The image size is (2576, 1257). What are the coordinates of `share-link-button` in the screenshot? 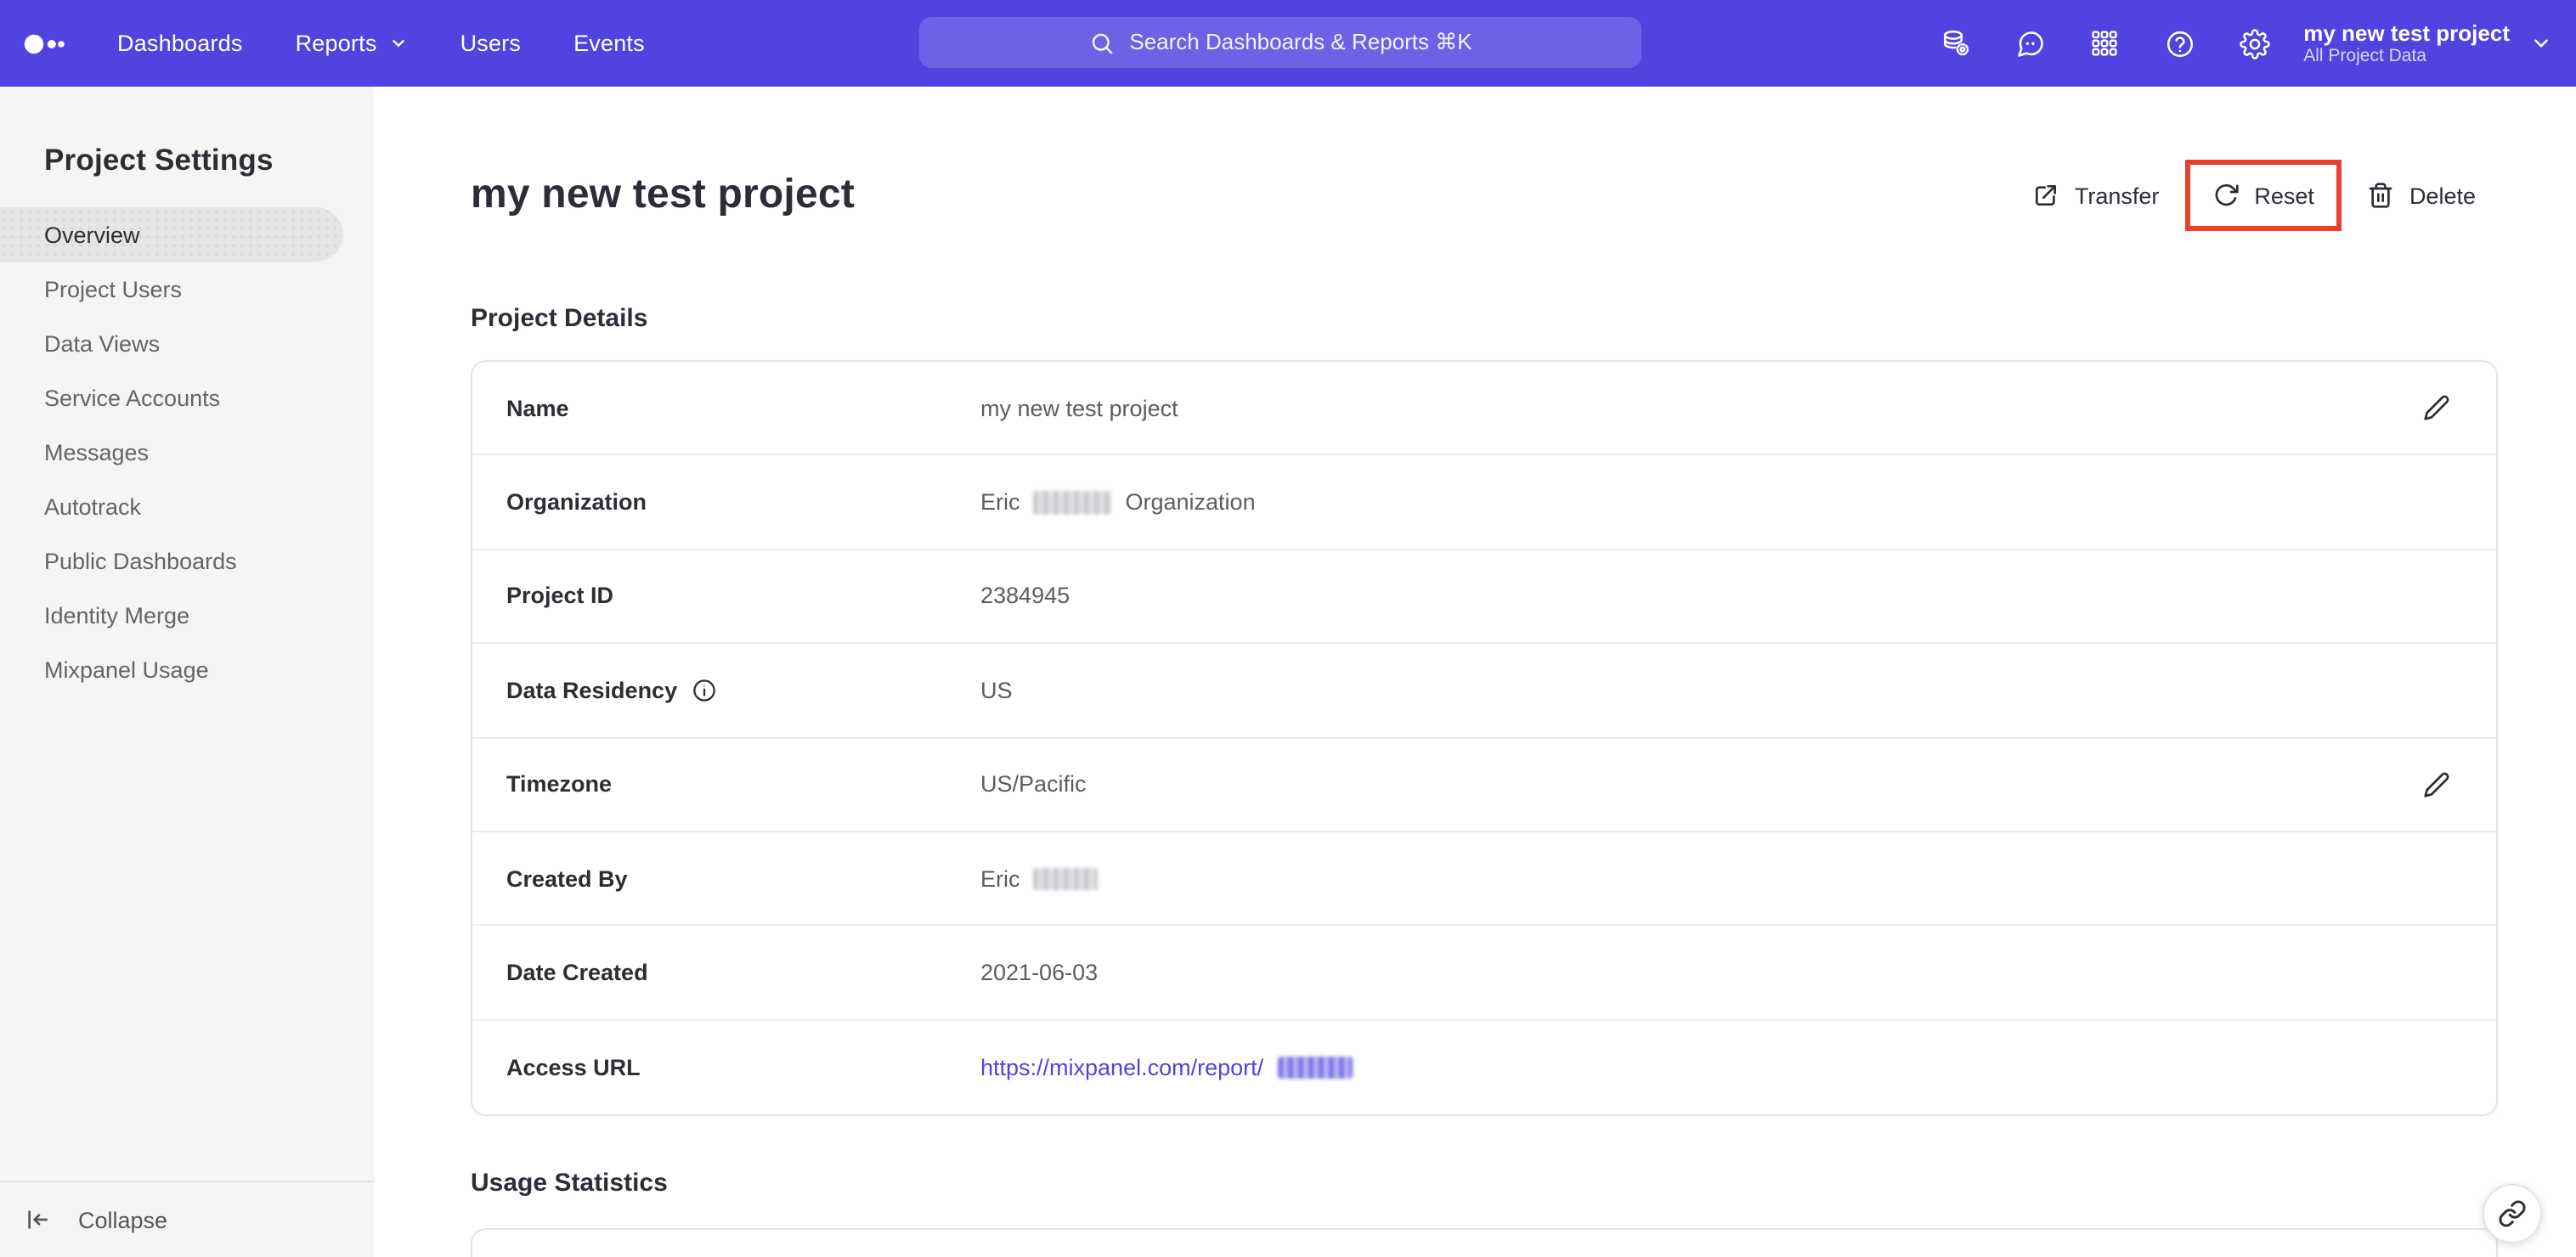 It's located at (2512, 1213).